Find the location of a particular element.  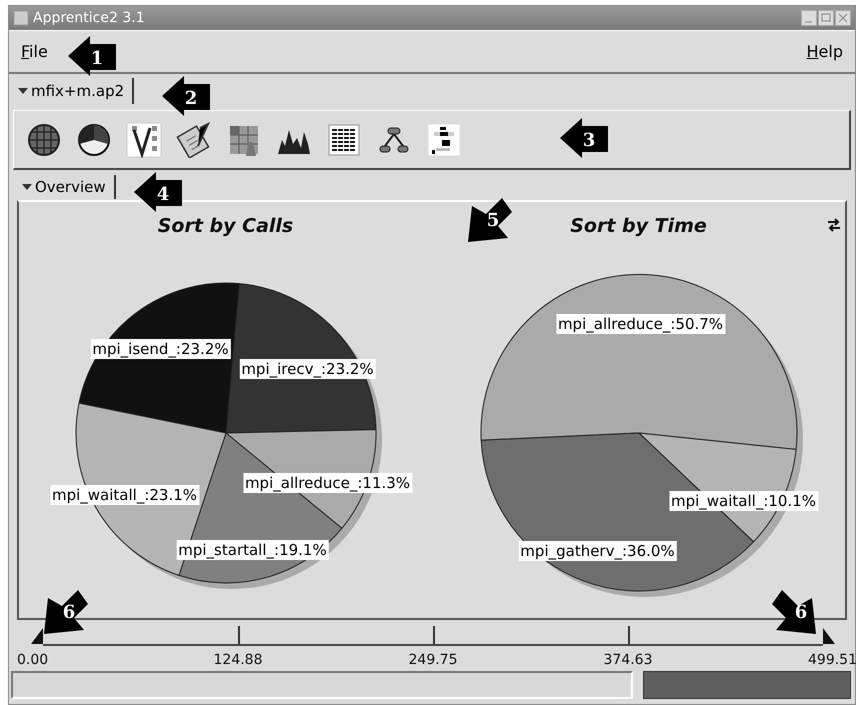

slice-label: mpi_isend_:23.2% is located at coordinates (160, 348).